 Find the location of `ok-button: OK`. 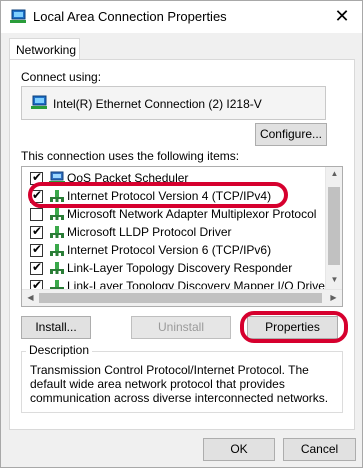

ok-button: OK is located at coordinates (239, 449).